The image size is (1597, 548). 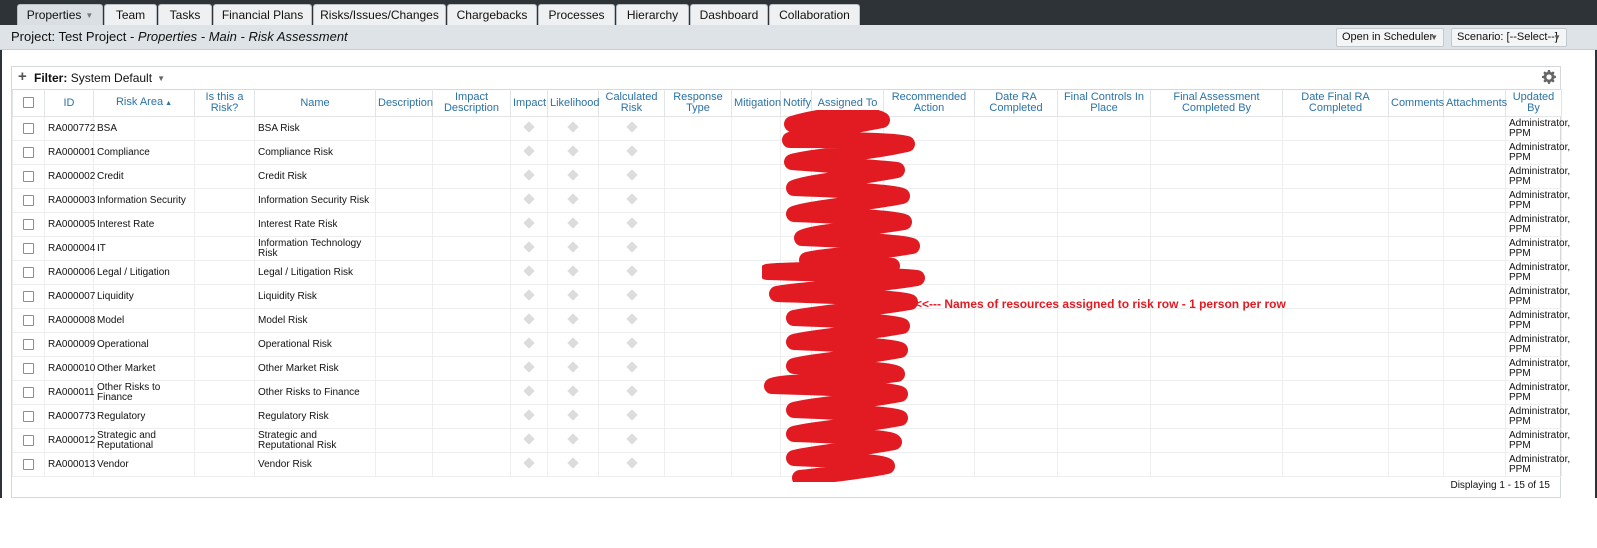 I want to click on filter-dropdown: Filter: System Default ▼, so click(x=99, y=78).